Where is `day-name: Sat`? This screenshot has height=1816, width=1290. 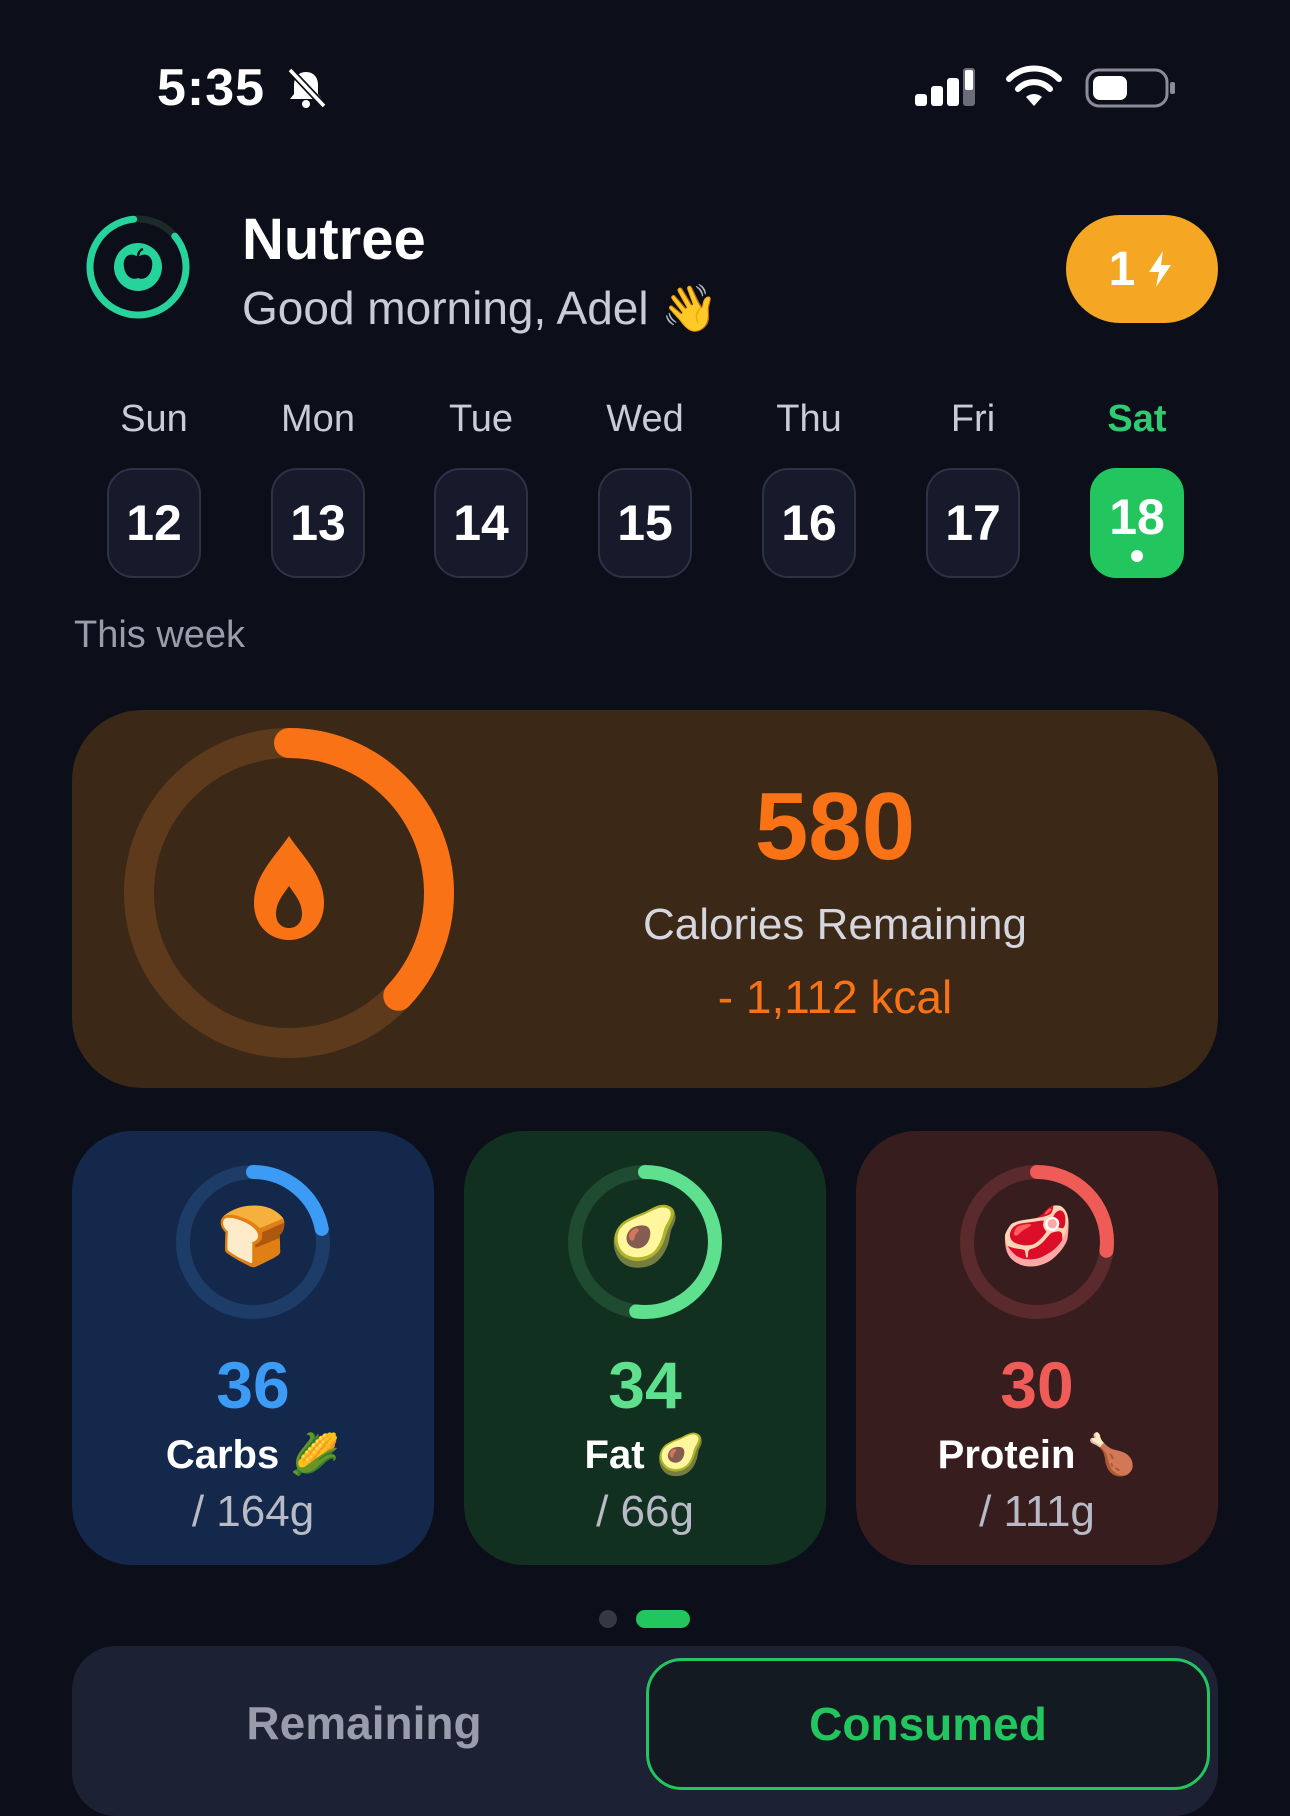
day-name: Sat is located at coordinates (1137, 419).